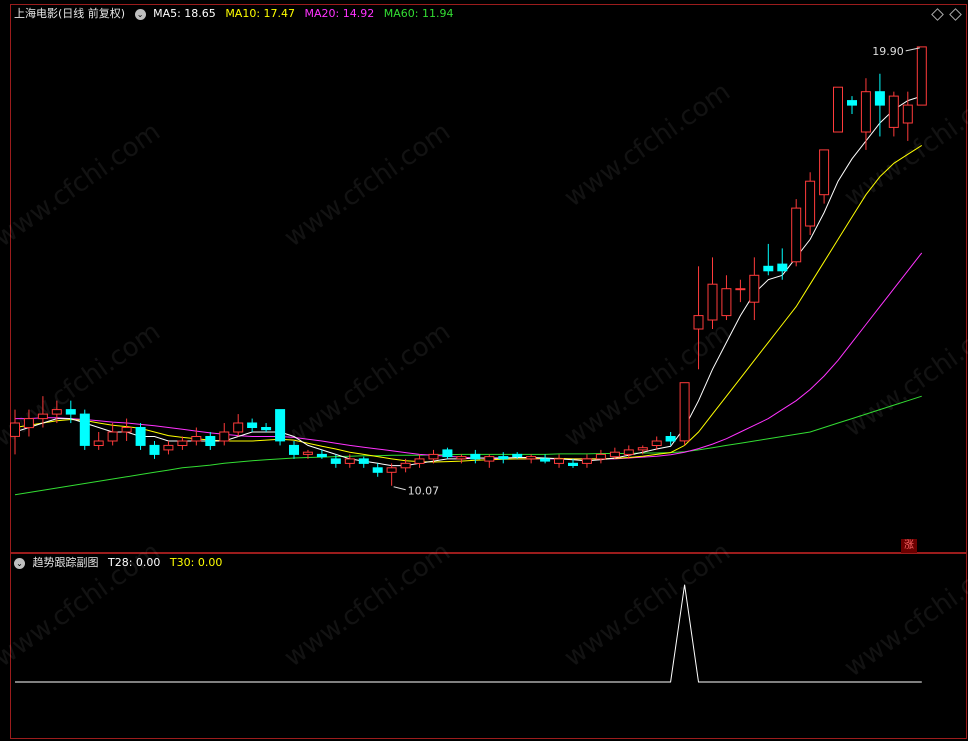 This screenshot has height=741, width=968. I want to click on high-price-label: 19.90, so click(888, 51).